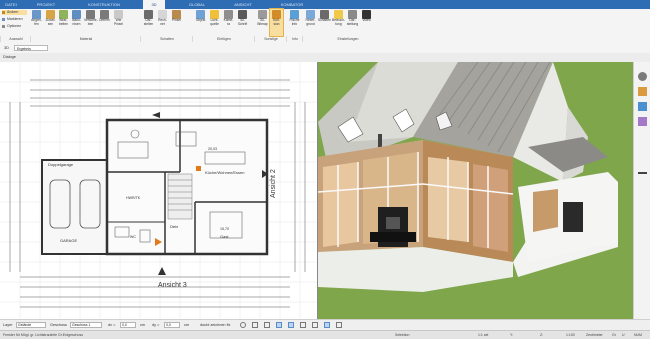 The height and width of the screenshot is (339, 650). What do you see at coordinates (243, 4) in the screenshot?
I see `tab-ansicht: ANSICHT` at bounding box center [243, 4].